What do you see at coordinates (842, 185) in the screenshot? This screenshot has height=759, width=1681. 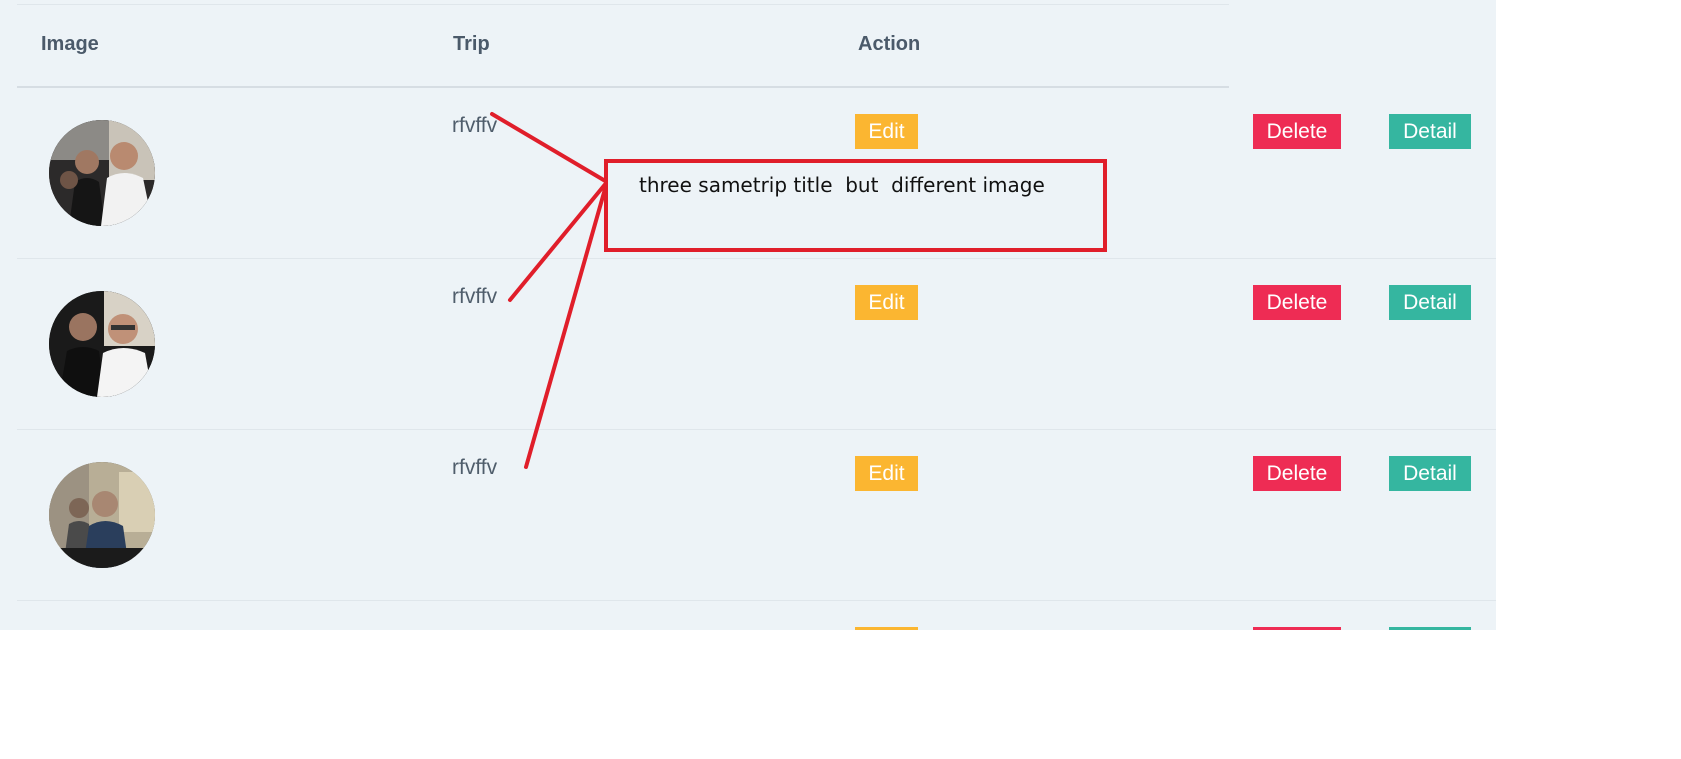 I see `annotation-text: three sametrip title but different image` at bounding box center [842, 185].